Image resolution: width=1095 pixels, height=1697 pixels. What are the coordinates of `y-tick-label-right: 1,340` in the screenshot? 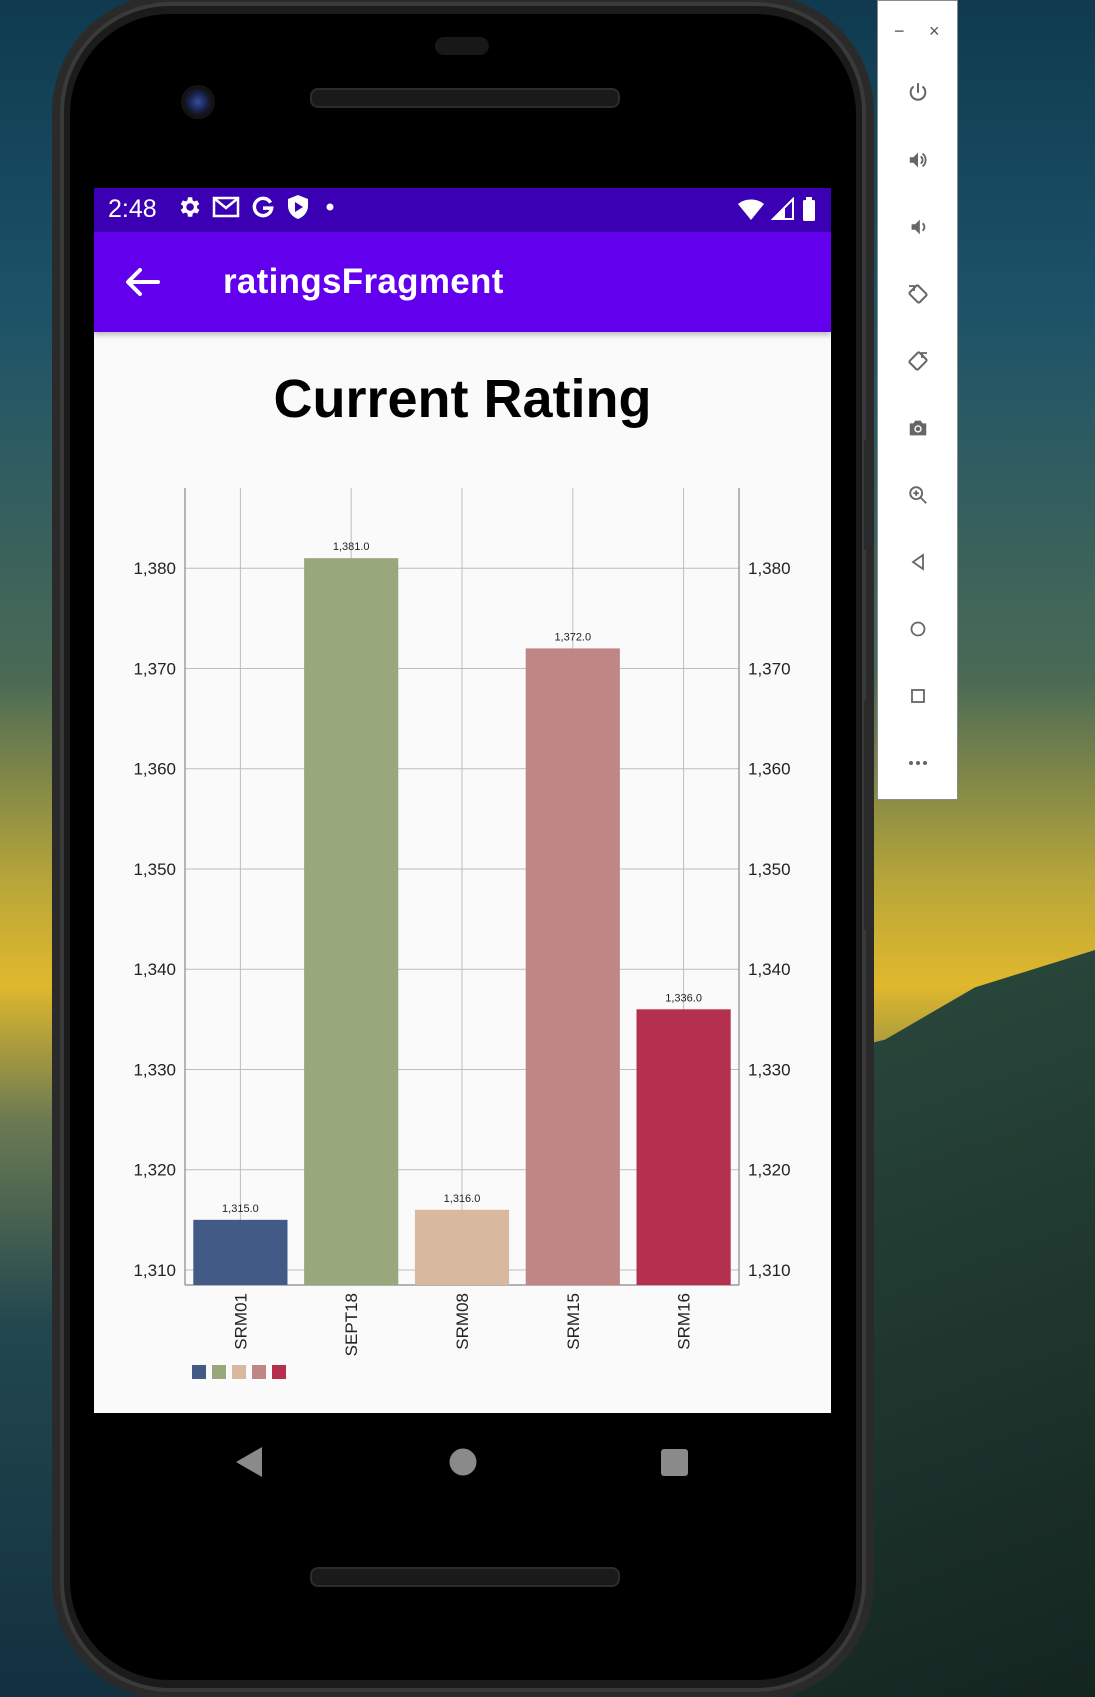 It's located at (769, 969).